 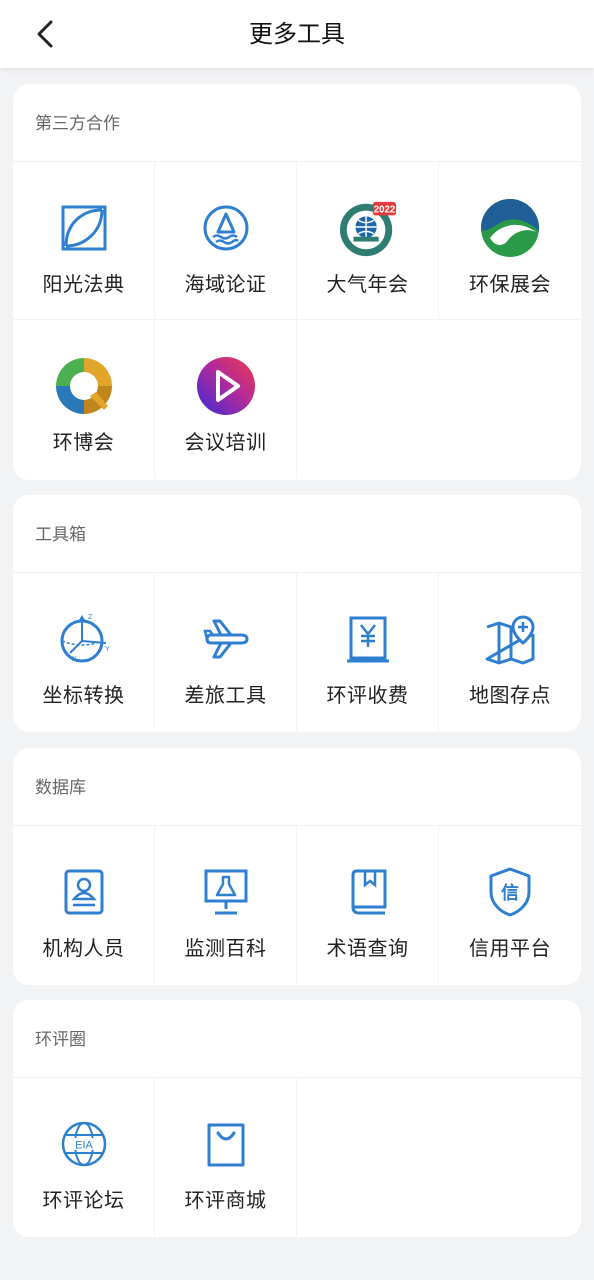 I want to click on tool-org-staff: 机构人员, so click(x=84, y=905).